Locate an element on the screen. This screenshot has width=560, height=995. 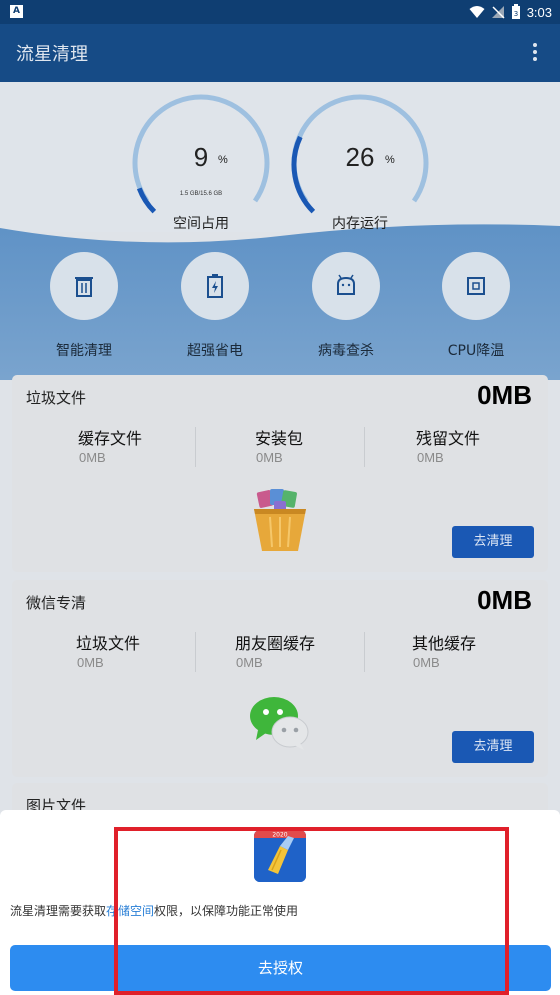
app-bar: 流星清理 is located at coordinates (280, 53).